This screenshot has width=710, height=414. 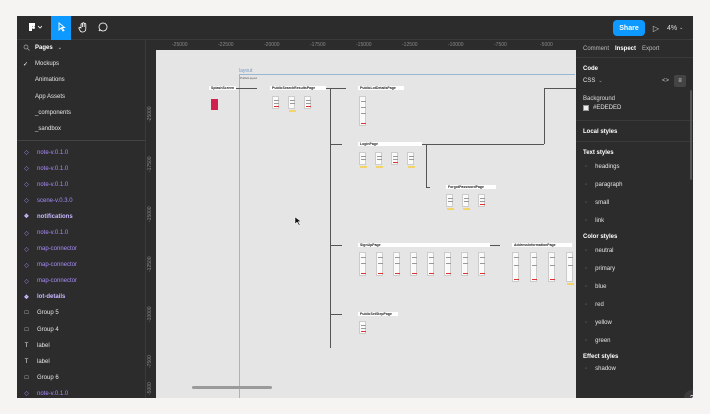 I want to click on style-label: neutral, so click(x=604, y=251).